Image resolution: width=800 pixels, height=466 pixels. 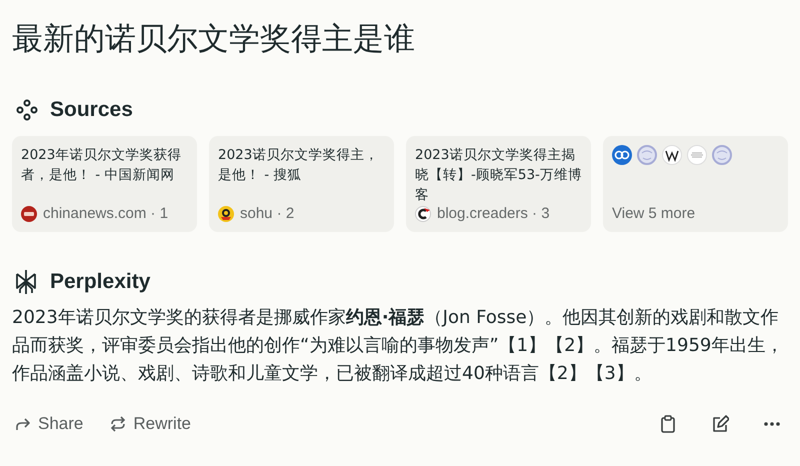 I want to click on rewrite-icon, so click(x=118, y=424).